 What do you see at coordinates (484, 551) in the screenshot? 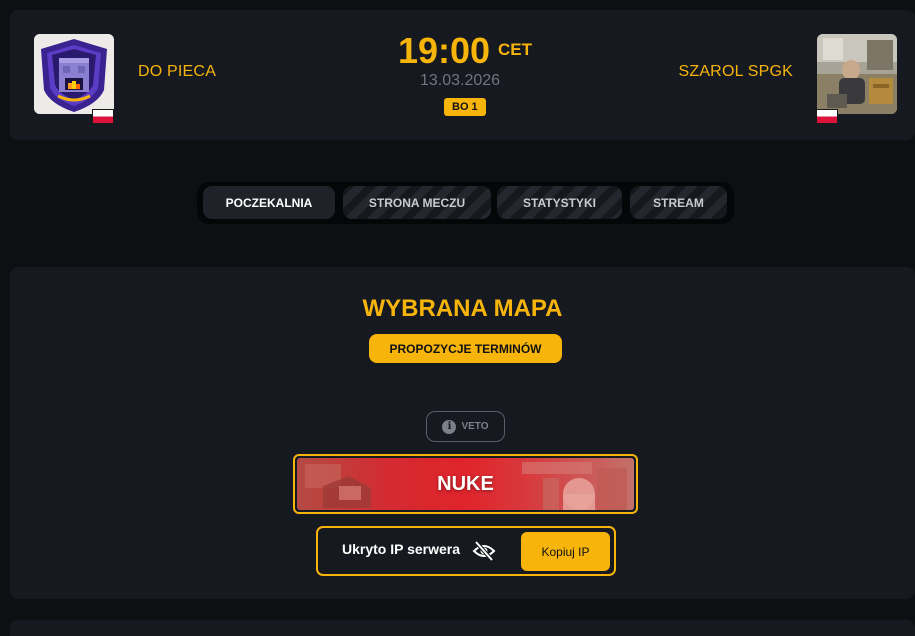
I see `eye-slash-icon` at bounding box center [484, 551].